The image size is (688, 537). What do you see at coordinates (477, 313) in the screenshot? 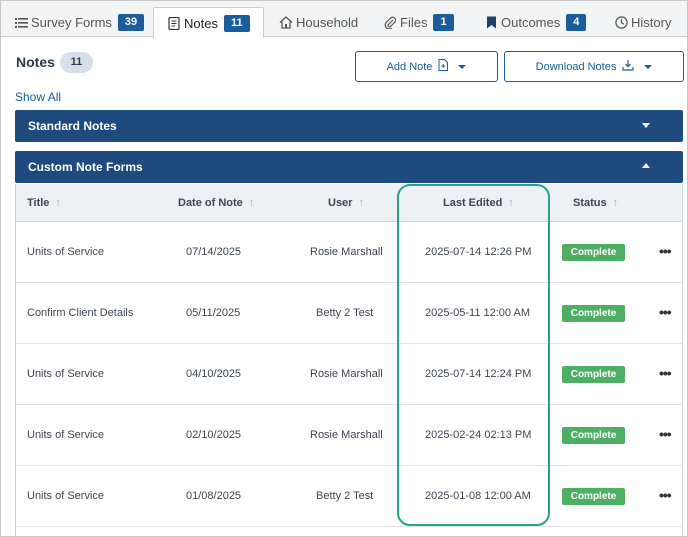
I see `cell-last-edited: 2025-05-11 12:00 AM` at bounding box center [477, 313].